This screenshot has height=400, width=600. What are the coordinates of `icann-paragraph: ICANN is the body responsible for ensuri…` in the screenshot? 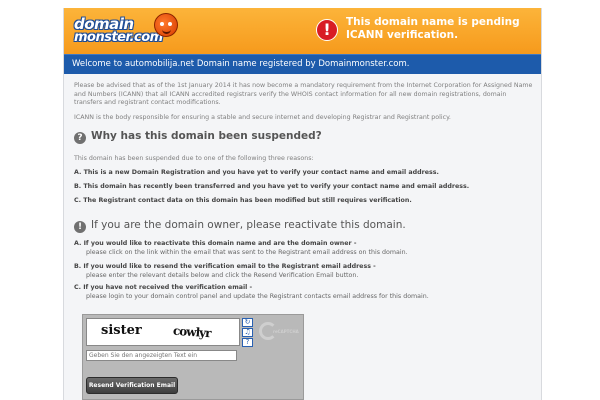 It's located at (262, 117).